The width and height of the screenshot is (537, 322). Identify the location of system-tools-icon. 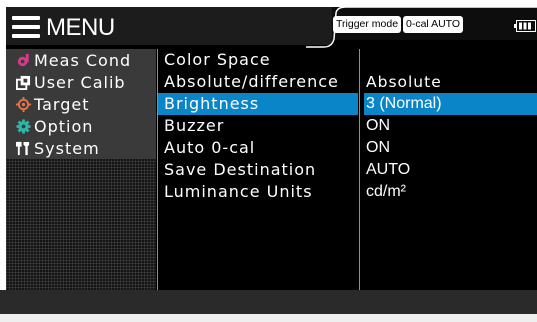
(23, 148).